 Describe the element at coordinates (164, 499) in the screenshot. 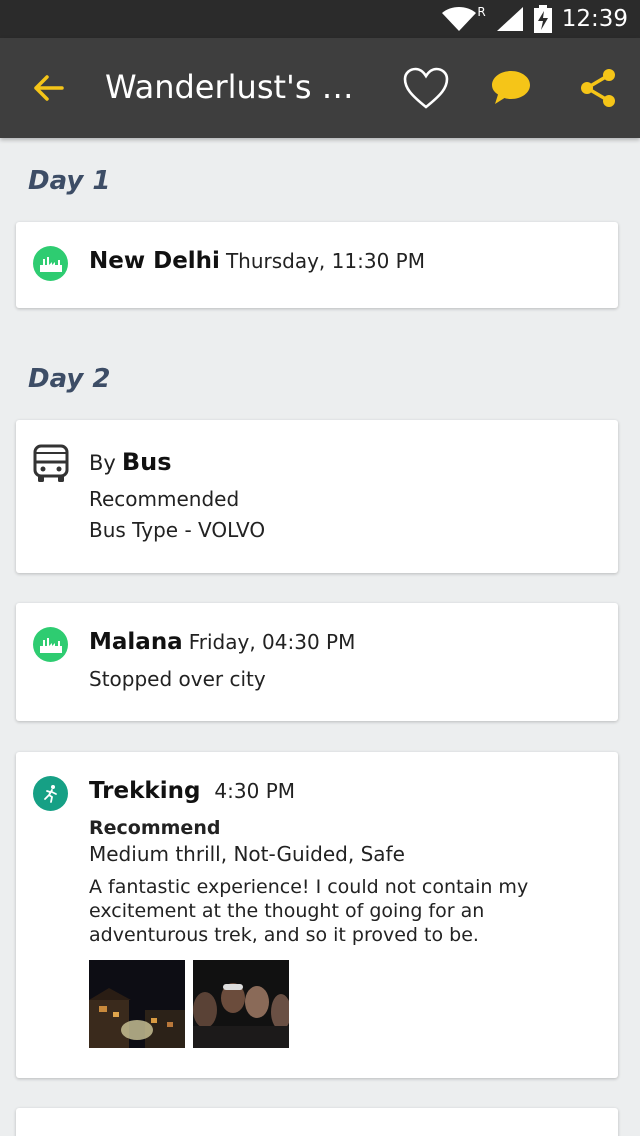

I see `transport-recommendation: Recommended` at that location.